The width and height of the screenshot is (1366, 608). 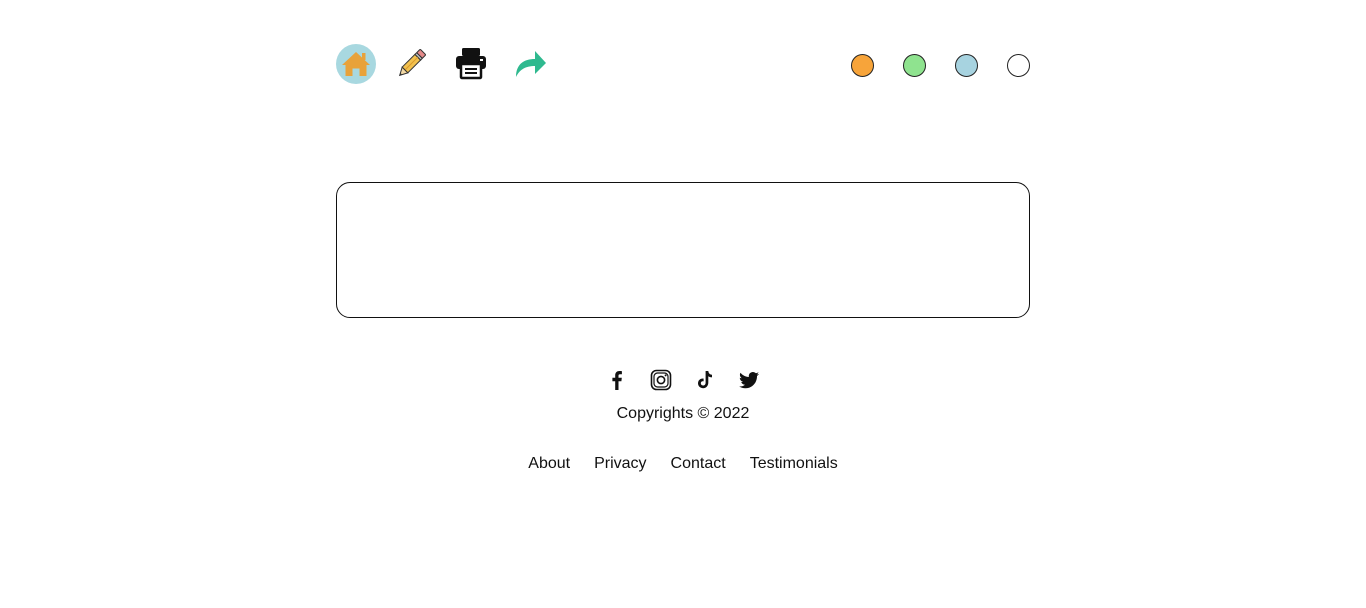 I want to click on copyright-text: Copyrights © 2022, so click(x=683, y=413).